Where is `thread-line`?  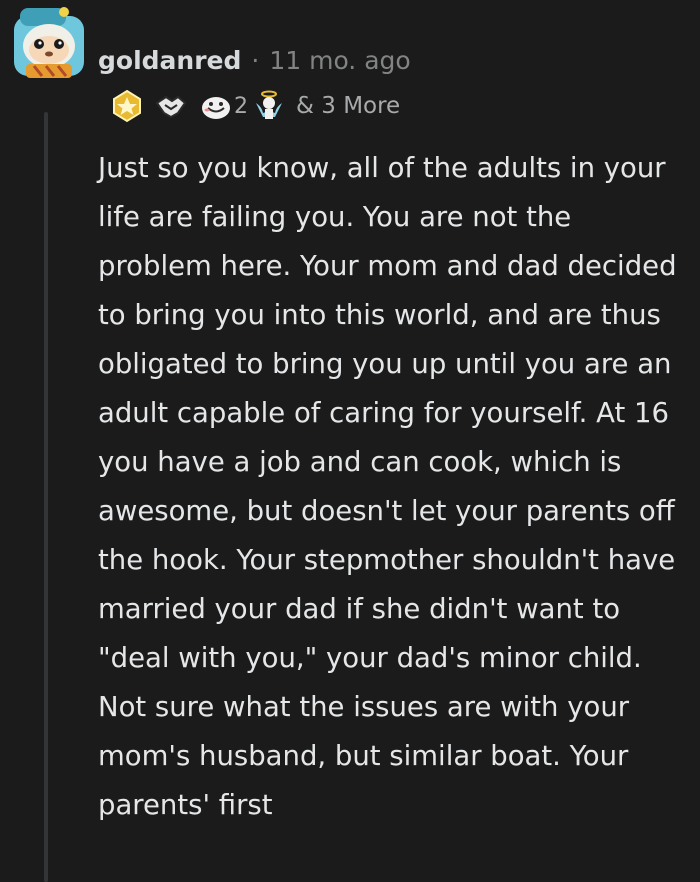 thread-line is located at coordinates (46, 497).